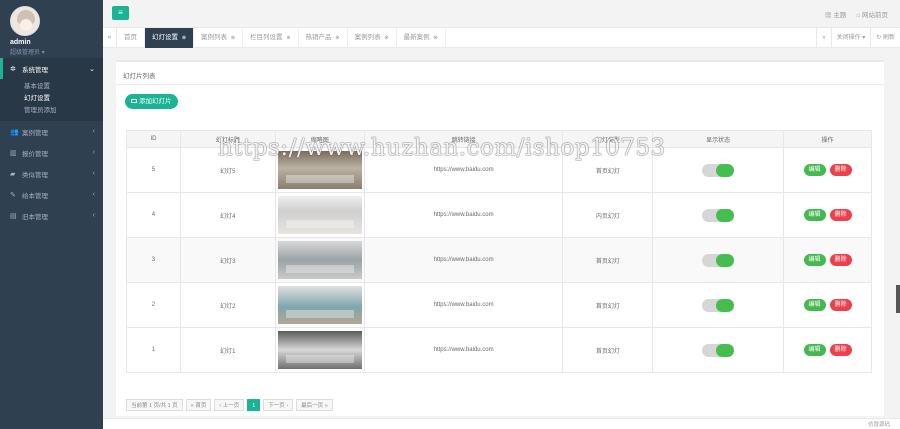 The image size is (900, 429). I want to click on last-page-button: 最后一页 », so click(314, 405).